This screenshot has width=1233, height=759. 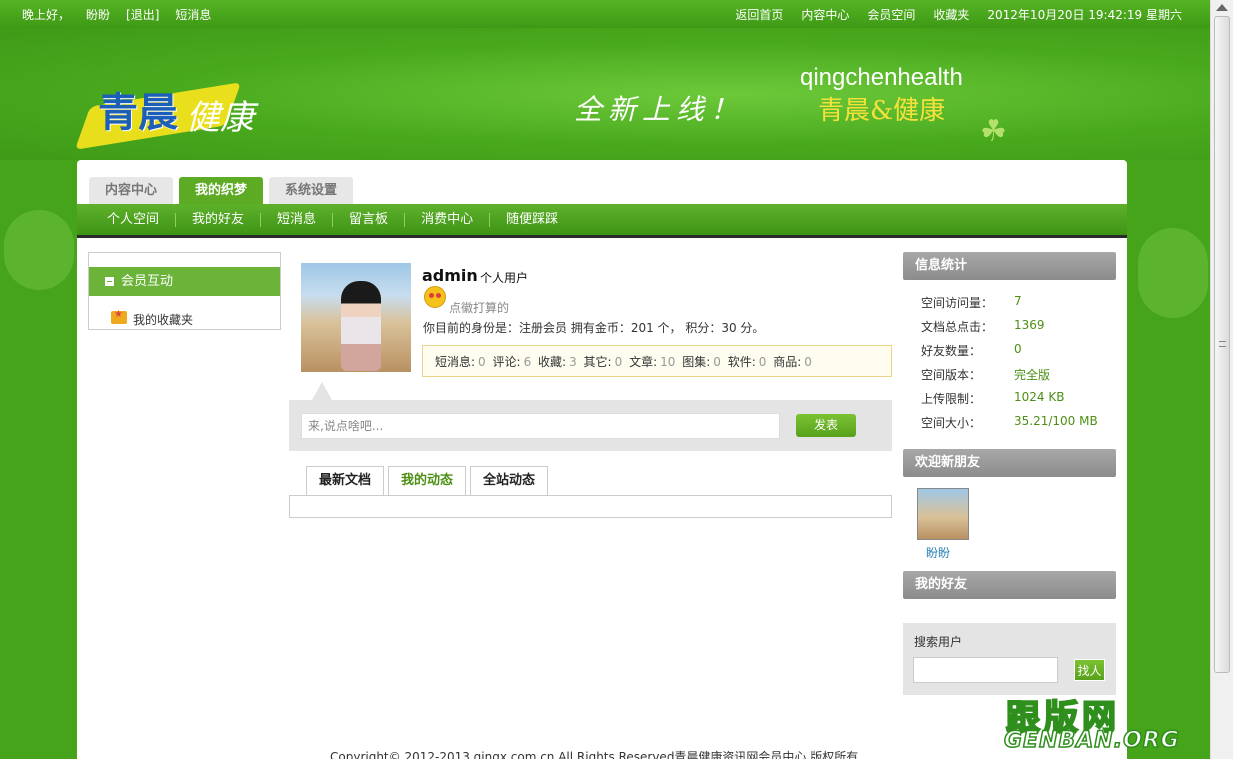 I want to click on stat-val: 1024 KB, so click(x=1039, y=397).